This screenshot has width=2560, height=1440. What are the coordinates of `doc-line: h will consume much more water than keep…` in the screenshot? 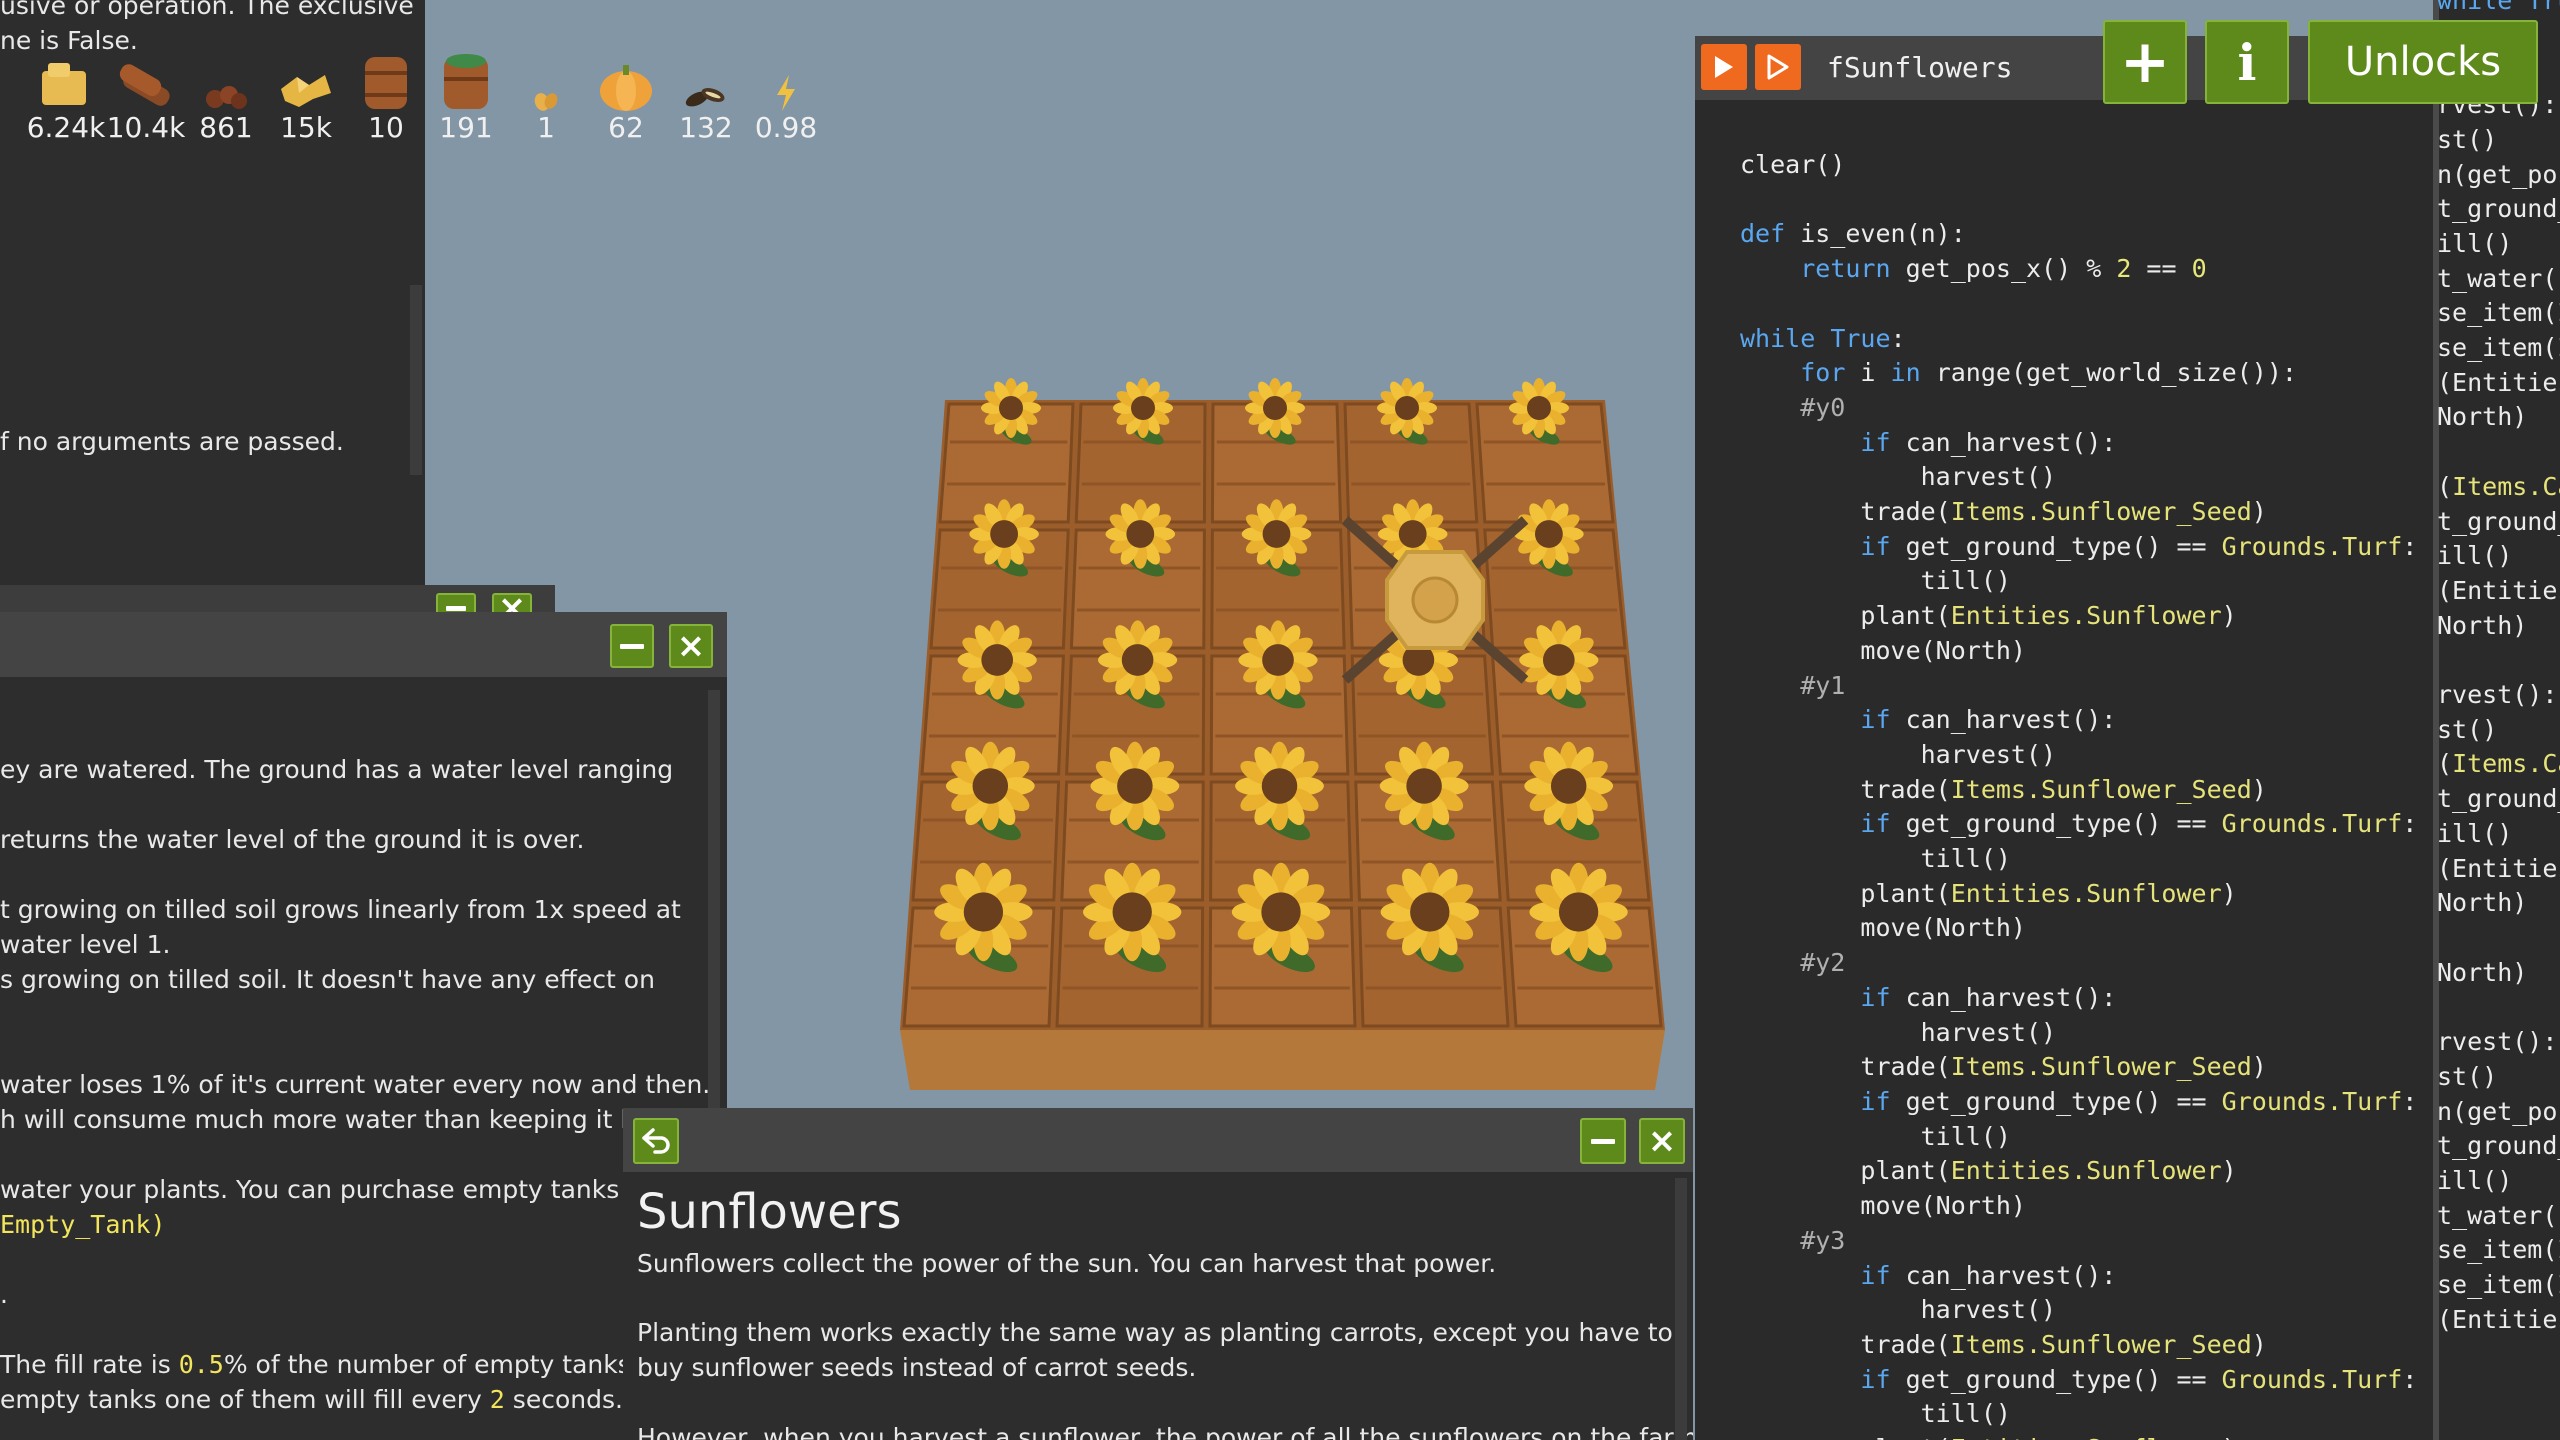 It's located at (321, 1119).